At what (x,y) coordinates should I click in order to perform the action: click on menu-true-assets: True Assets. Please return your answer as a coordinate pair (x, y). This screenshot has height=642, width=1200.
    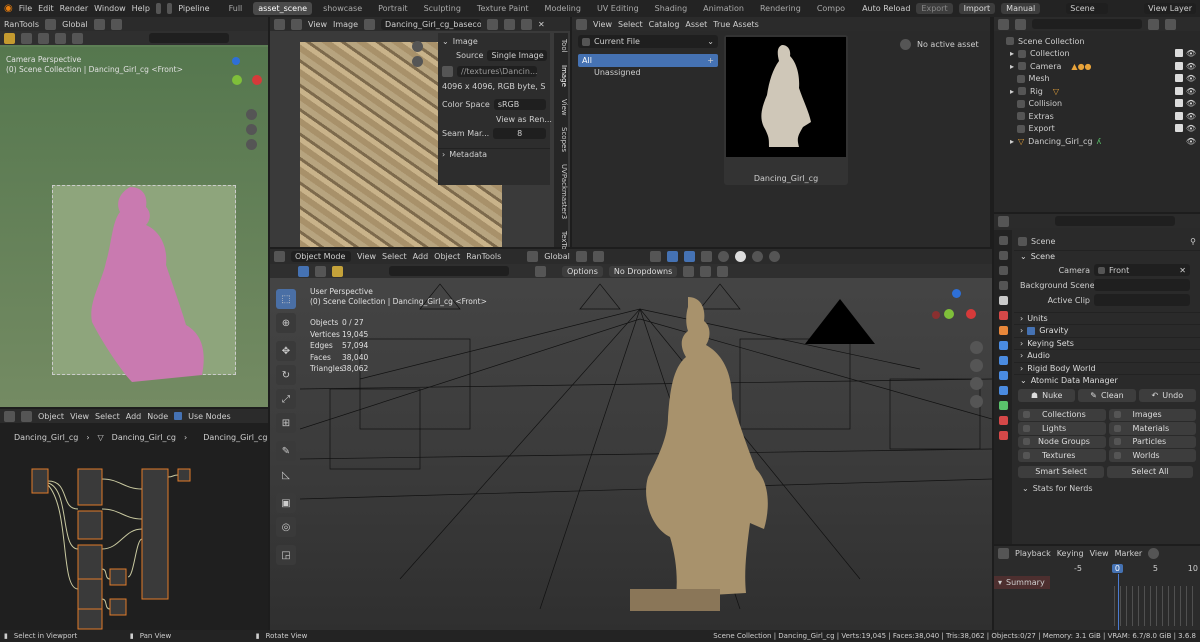
    Looking at the image, I should click on (736, 24).